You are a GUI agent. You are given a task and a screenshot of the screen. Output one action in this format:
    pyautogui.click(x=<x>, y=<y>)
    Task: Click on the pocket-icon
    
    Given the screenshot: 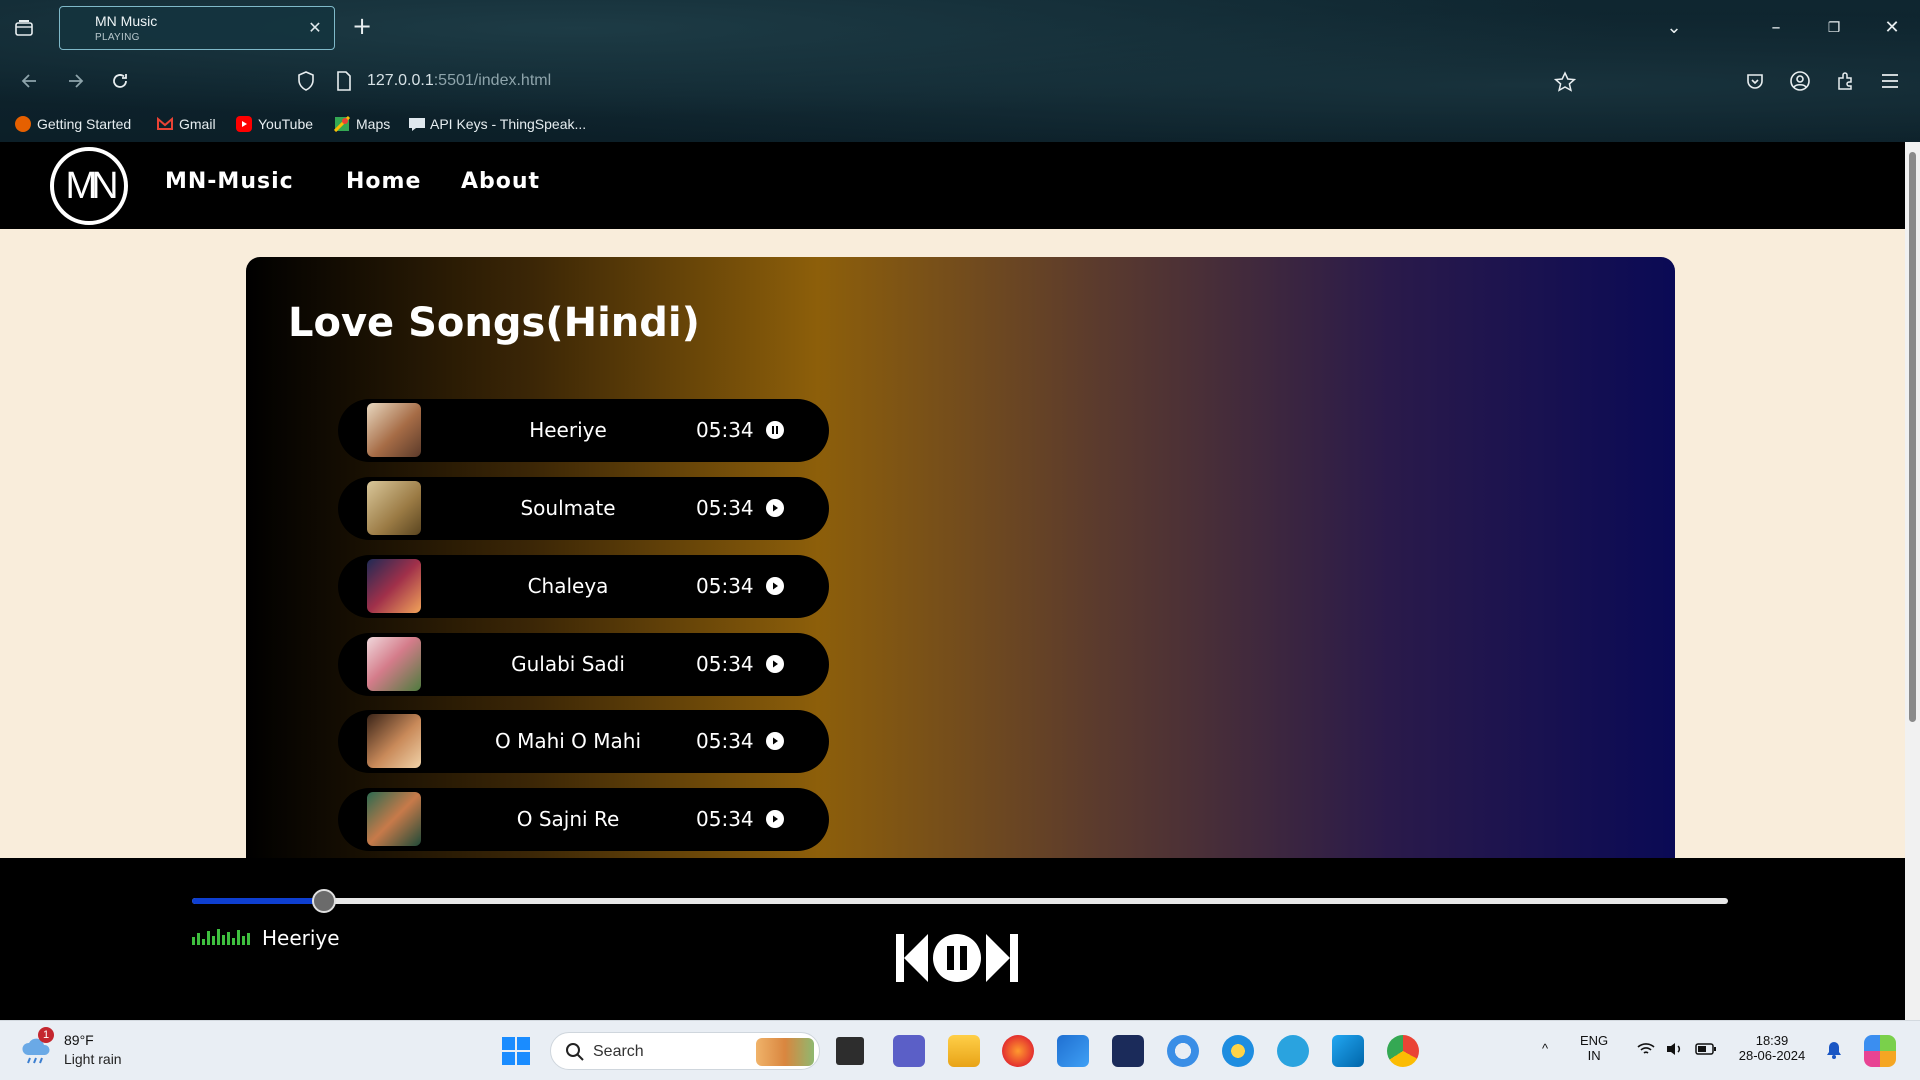 What is the action you would take?
    pyautogui.click(x=1755, y=81)
    